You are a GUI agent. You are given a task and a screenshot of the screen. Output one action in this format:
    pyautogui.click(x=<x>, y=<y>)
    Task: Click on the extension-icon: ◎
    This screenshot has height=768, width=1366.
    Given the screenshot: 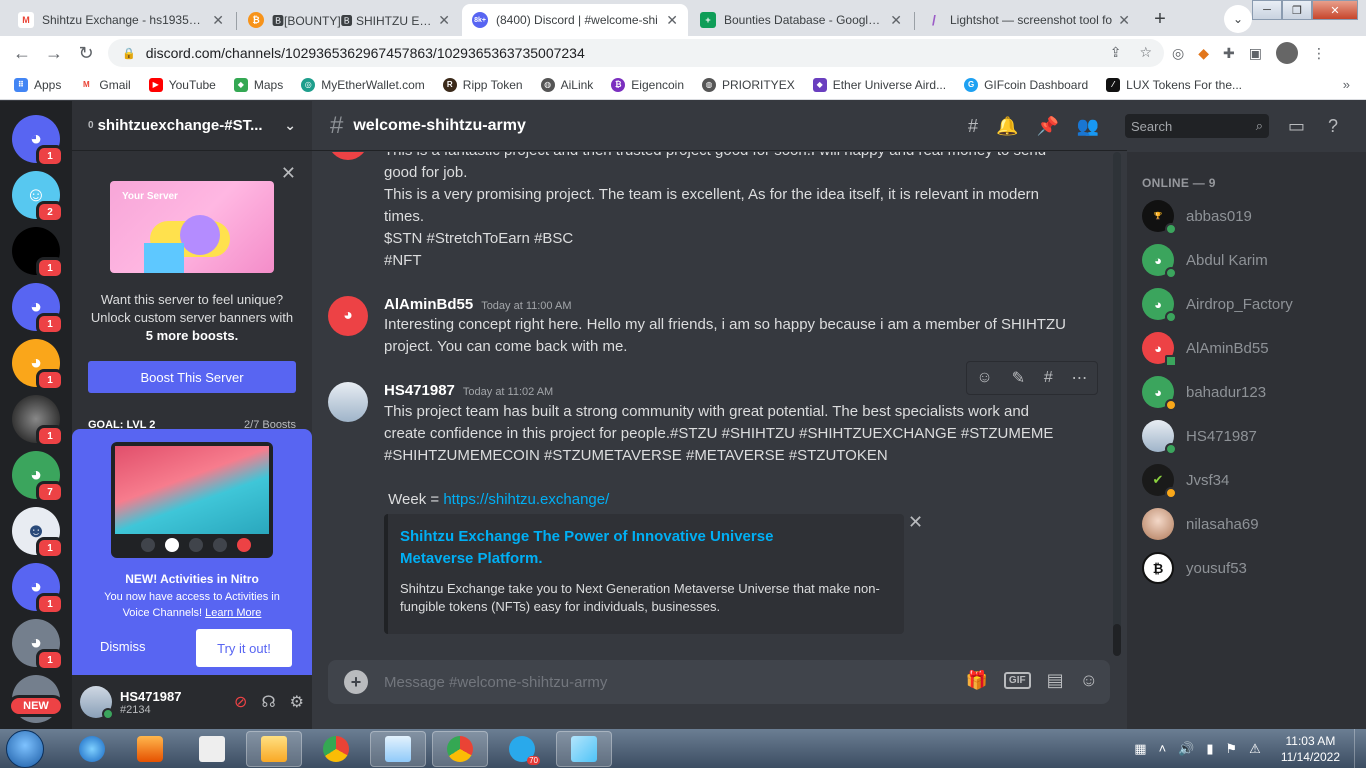 What is the action you would take?
    pyautogui.click(x=1178, y=53)
    